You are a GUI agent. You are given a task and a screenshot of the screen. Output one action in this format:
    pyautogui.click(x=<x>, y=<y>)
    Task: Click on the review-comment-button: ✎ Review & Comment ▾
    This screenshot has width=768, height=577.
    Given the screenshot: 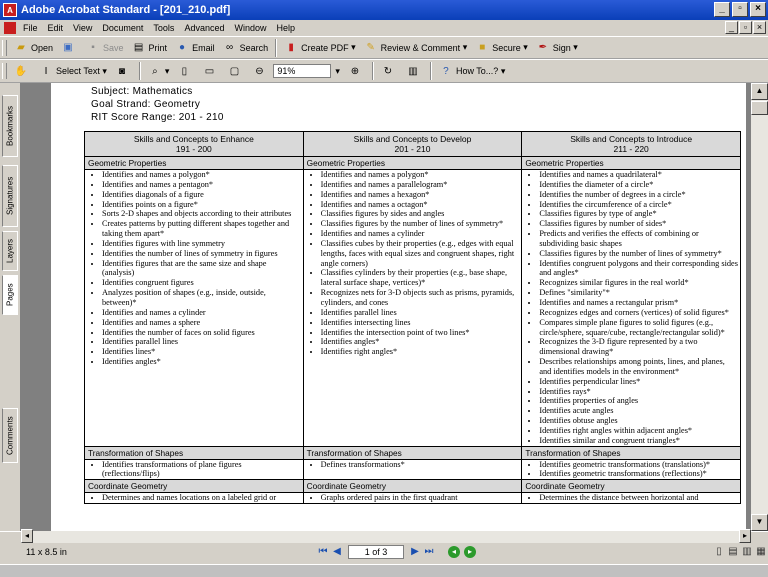 What is the action you would take?
    pyautogui.click(x=416, y=48)
    